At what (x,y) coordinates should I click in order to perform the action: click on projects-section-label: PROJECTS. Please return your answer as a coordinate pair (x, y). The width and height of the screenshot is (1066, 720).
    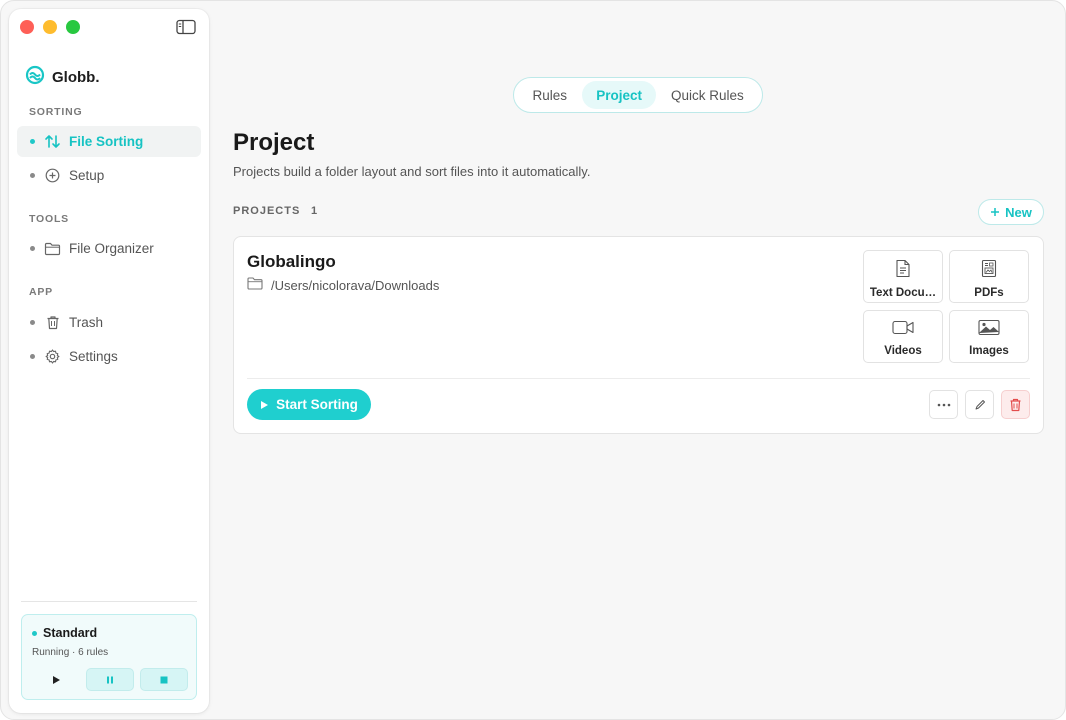
    Looking at the image, I should click on (267, 211).